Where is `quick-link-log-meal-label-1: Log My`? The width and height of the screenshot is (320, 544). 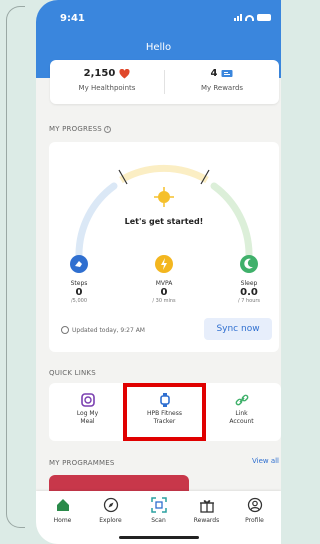 quick-link-log-meal-label-1: Log My is located at coordinates (87, 413).